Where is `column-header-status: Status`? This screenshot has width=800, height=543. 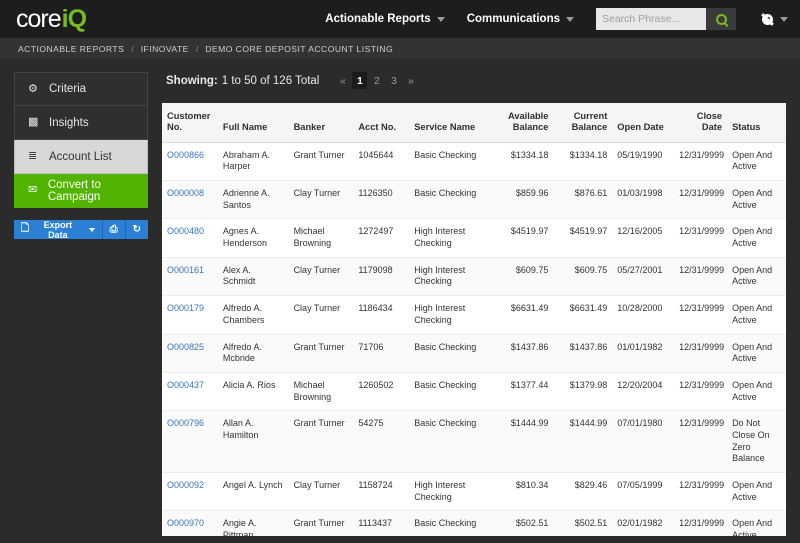 column-header-status: Status is located at coordinates (756, 123).